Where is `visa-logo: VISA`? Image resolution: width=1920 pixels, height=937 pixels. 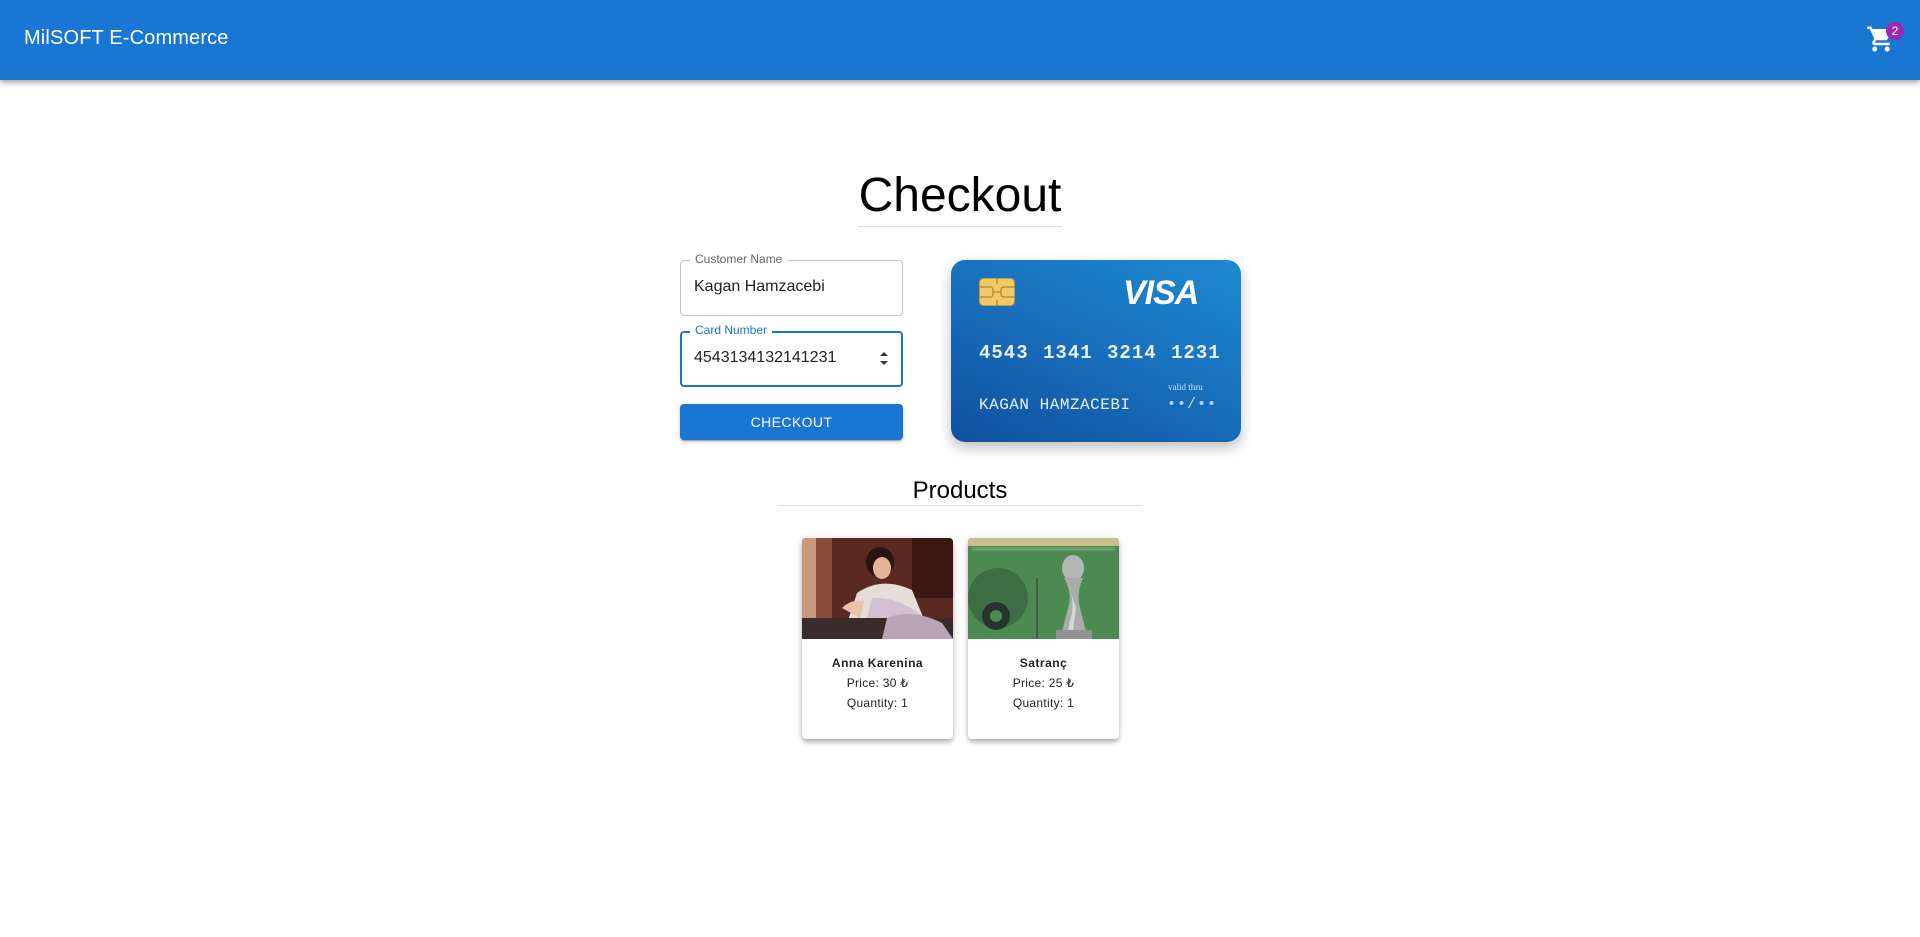 visa-logo: VISA is located at coordinates (1161, 293).